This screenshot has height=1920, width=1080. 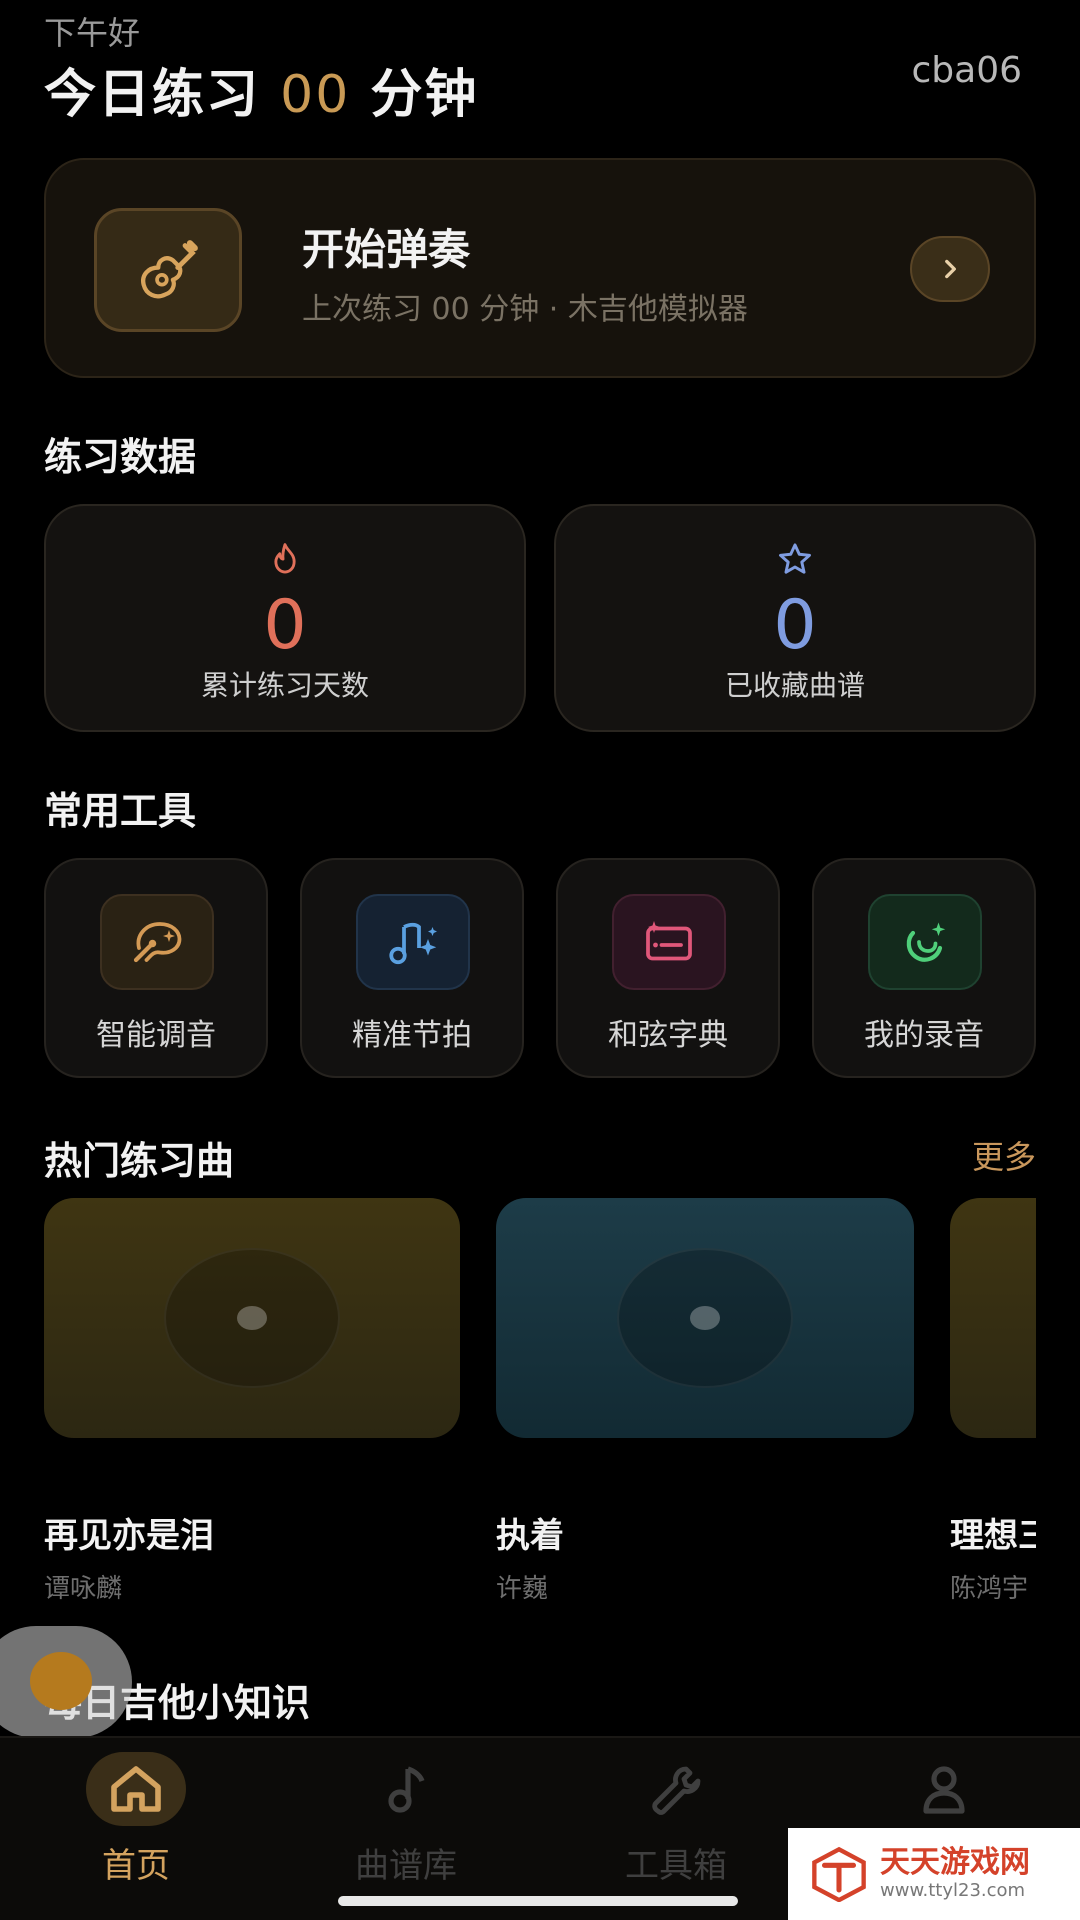 What do you see at coordinates (925, 942) in the screenshot?
I see `recording-icon` at bounding box center [925, 942].